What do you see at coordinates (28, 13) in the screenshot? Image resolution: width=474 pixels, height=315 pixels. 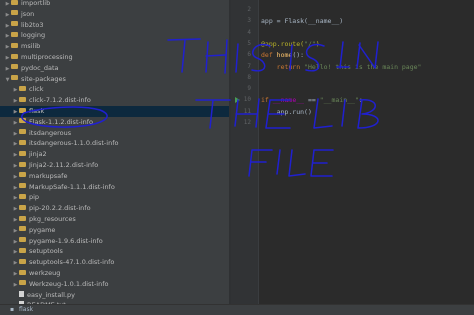 I see `tree-item-label: json` at bounding box center [28, 13].